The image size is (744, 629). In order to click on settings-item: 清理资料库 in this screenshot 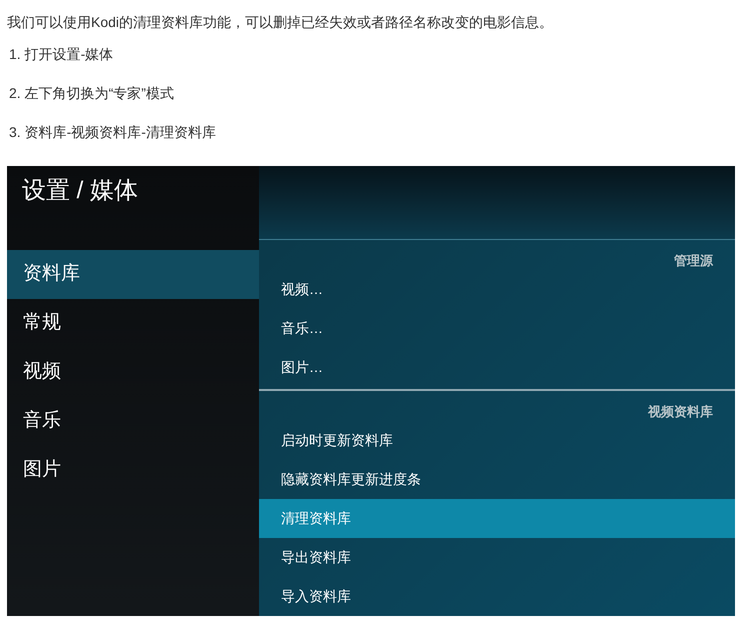, I will do `click(497, 518)`.